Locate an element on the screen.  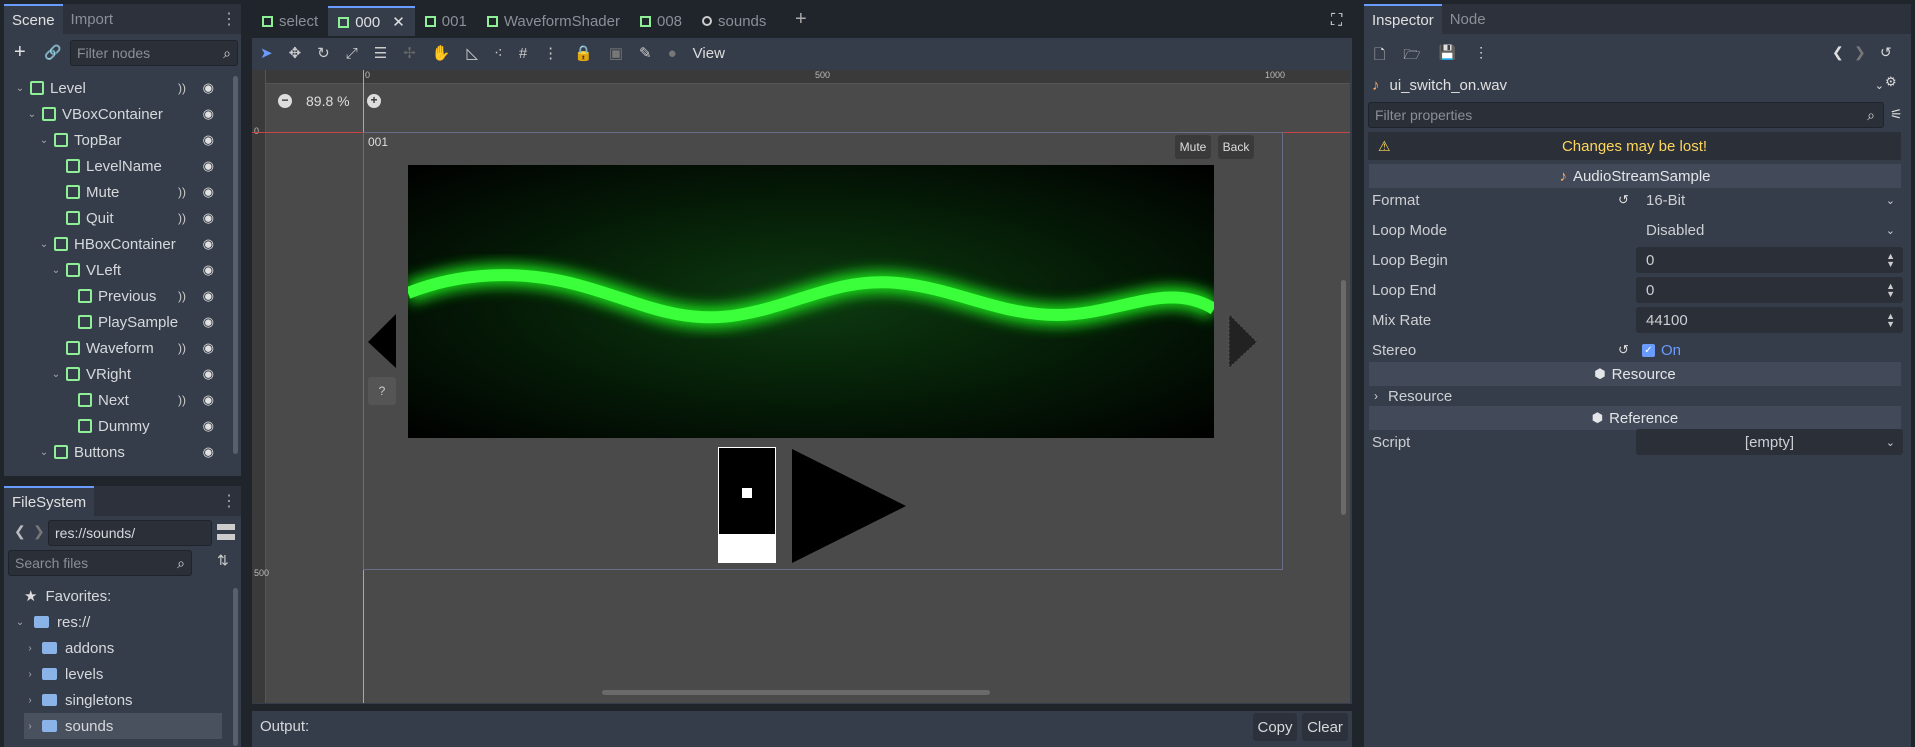
list-select-icon: ☰ is located at coordinates (380, 53).